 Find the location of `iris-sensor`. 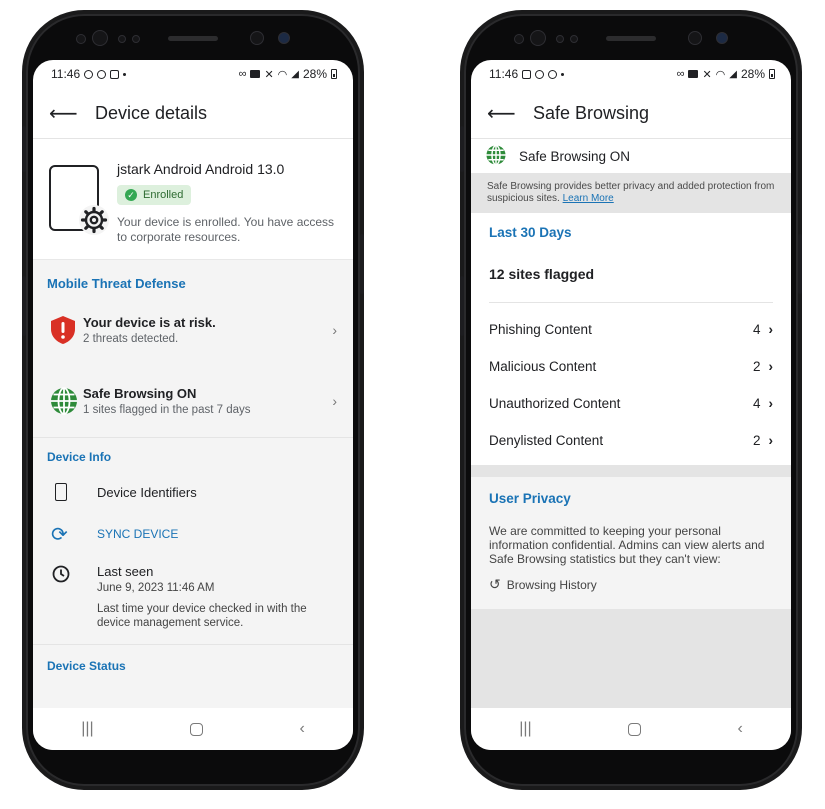

iris-sensor is located at coordinates (695, 38).